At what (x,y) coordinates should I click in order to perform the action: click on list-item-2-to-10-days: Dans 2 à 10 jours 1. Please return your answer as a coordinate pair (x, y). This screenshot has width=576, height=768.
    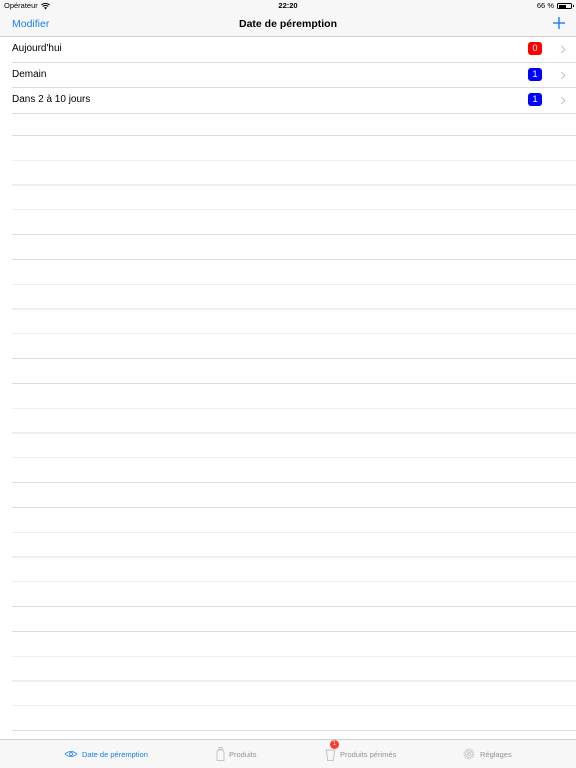
    Looking at the image, I should click on (294, 101).